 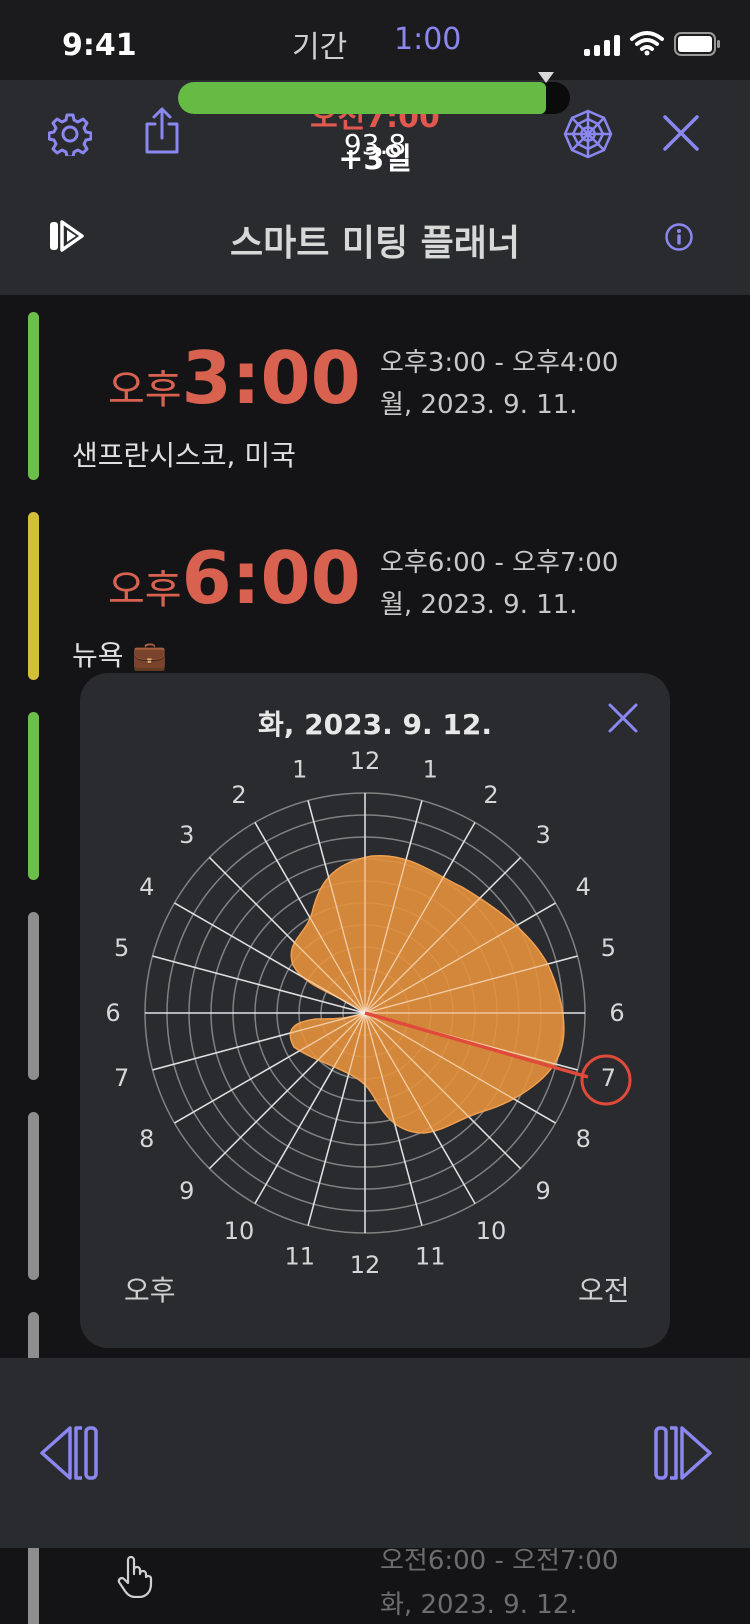 What do you see at coordinates (698, 46) in the screenshot?
I see `battery-icon` at bounding box center [698, 46].